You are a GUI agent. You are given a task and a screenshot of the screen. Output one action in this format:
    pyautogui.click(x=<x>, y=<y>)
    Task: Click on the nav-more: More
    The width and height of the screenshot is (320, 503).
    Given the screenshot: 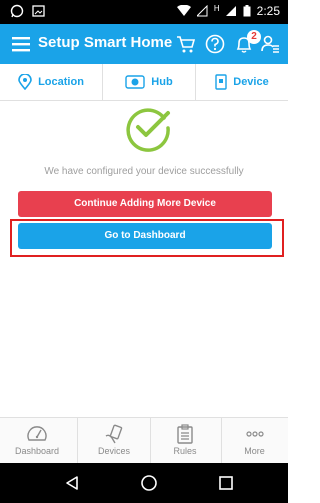 What is the action you would take?
    pyautogui.click(x=254, y=441)
    